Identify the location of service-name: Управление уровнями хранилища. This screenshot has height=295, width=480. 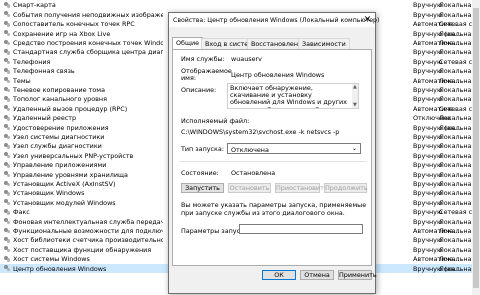
(70, 174).